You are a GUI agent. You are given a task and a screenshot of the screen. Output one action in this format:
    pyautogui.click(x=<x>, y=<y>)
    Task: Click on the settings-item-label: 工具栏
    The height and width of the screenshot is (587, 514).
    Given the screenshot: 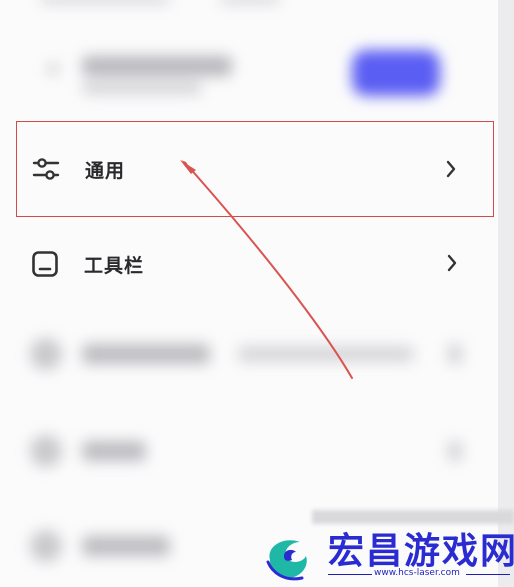 What is the action you would take?
    pyautogui.click(x=114, y=265)
    